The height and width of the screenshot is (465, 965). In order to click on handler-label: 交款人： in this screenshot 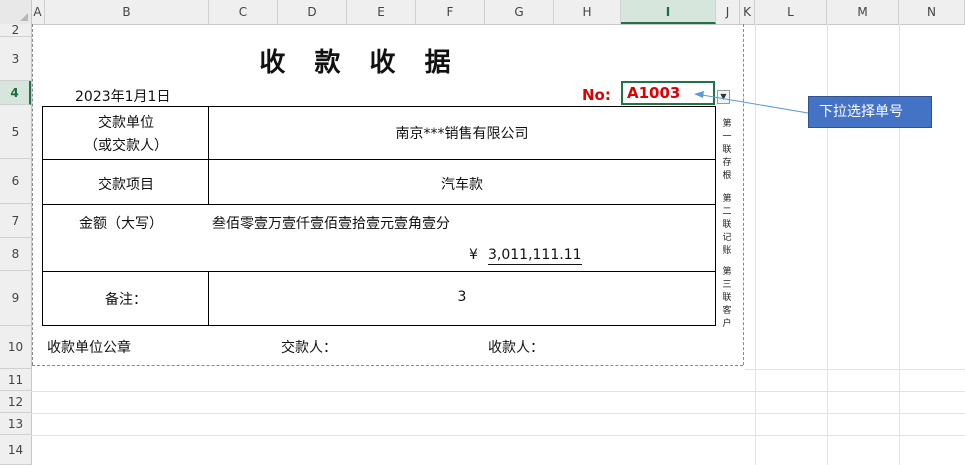, I will do `click(309, 348)`.